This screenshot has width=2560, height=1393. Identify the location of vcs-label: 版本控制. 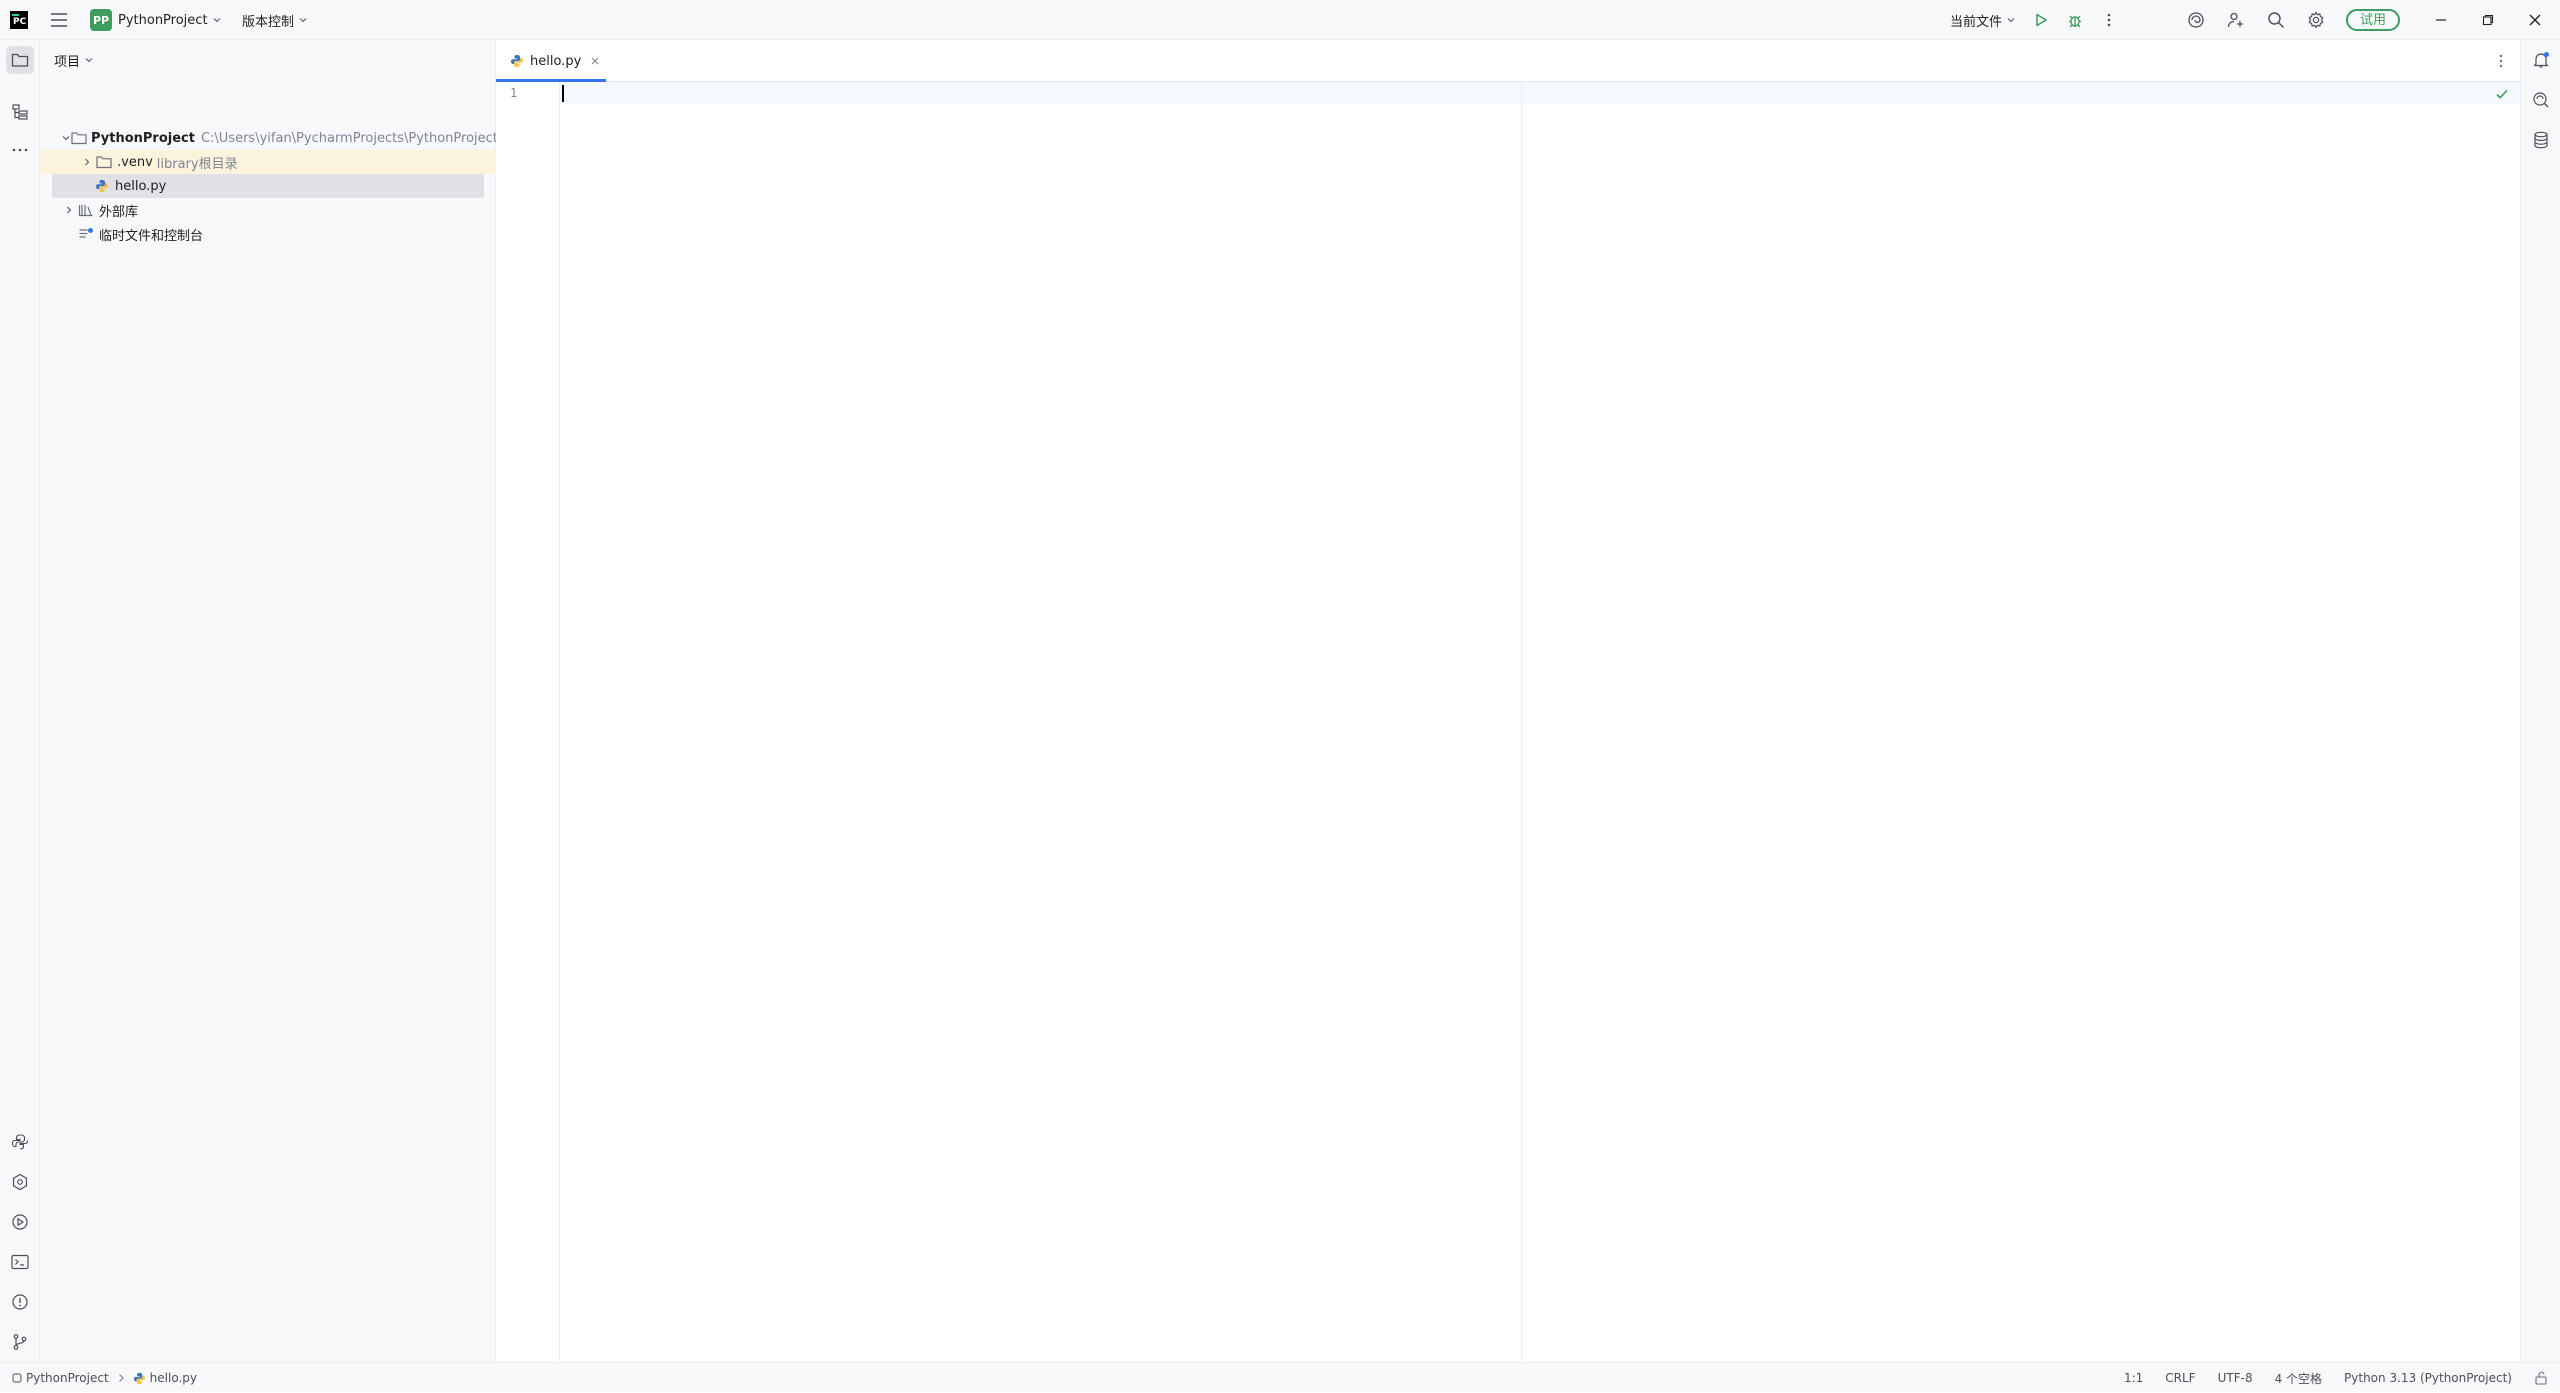
(268, 22).